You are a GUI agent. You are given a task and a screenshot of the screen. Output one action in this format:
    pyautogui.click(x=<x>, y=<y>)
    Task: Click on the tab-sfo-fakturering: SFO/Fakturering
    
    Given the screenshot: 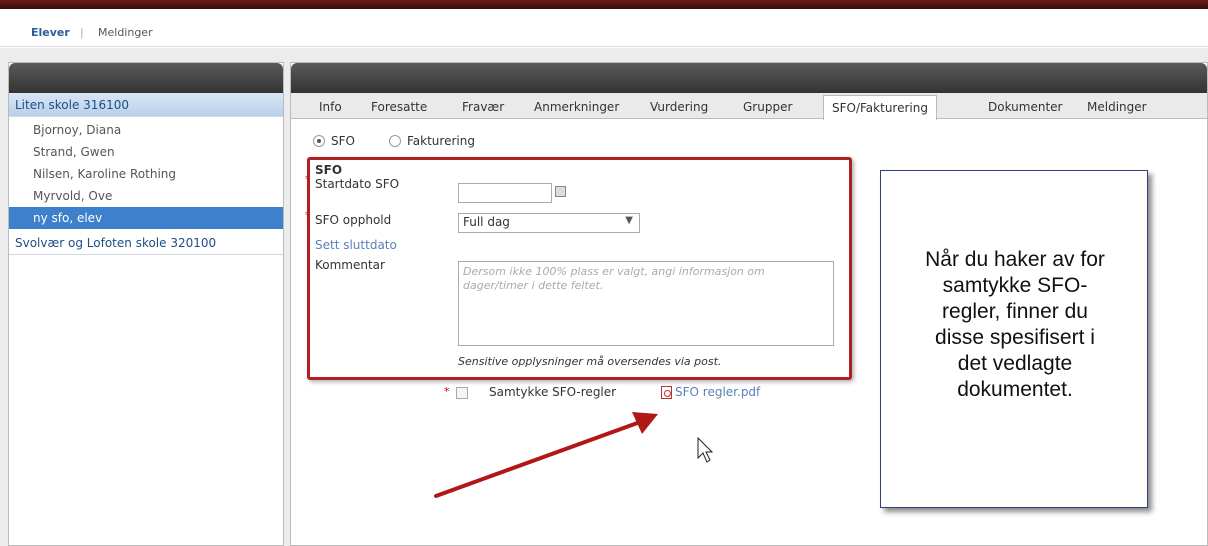 What is the action you would take?
    pyautogui.click(x=880, y=107)
    